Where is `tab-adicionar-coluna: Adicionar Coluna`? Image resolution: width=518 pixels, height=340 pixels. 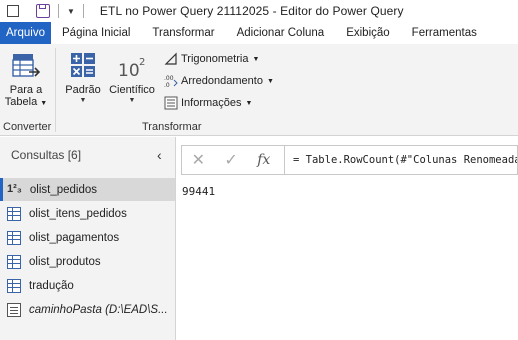
tab-adicionar-coluna: Adicionar Coluna is located at coordinates (281, 33).